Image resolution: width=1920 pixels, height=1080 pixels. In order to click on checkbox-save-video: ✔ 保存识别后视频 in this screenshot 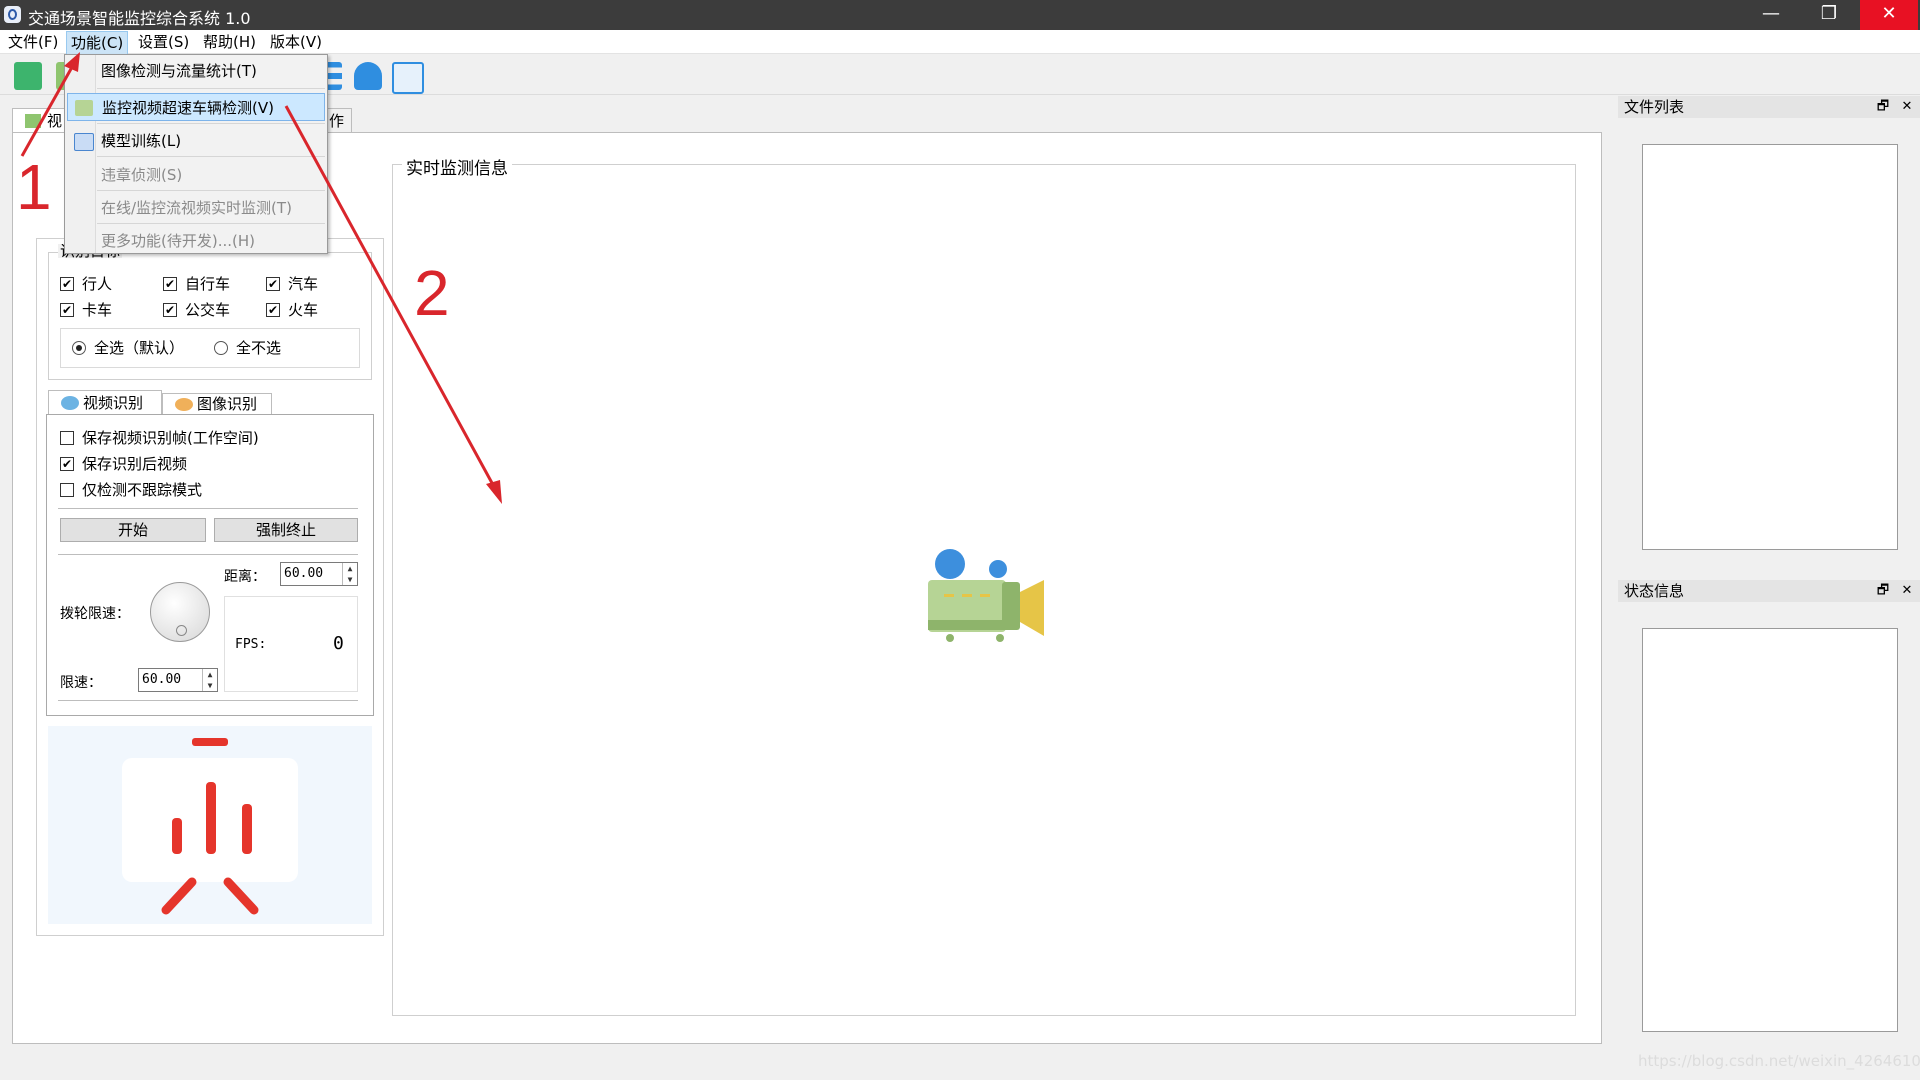, I will do `click(123, 464)`.